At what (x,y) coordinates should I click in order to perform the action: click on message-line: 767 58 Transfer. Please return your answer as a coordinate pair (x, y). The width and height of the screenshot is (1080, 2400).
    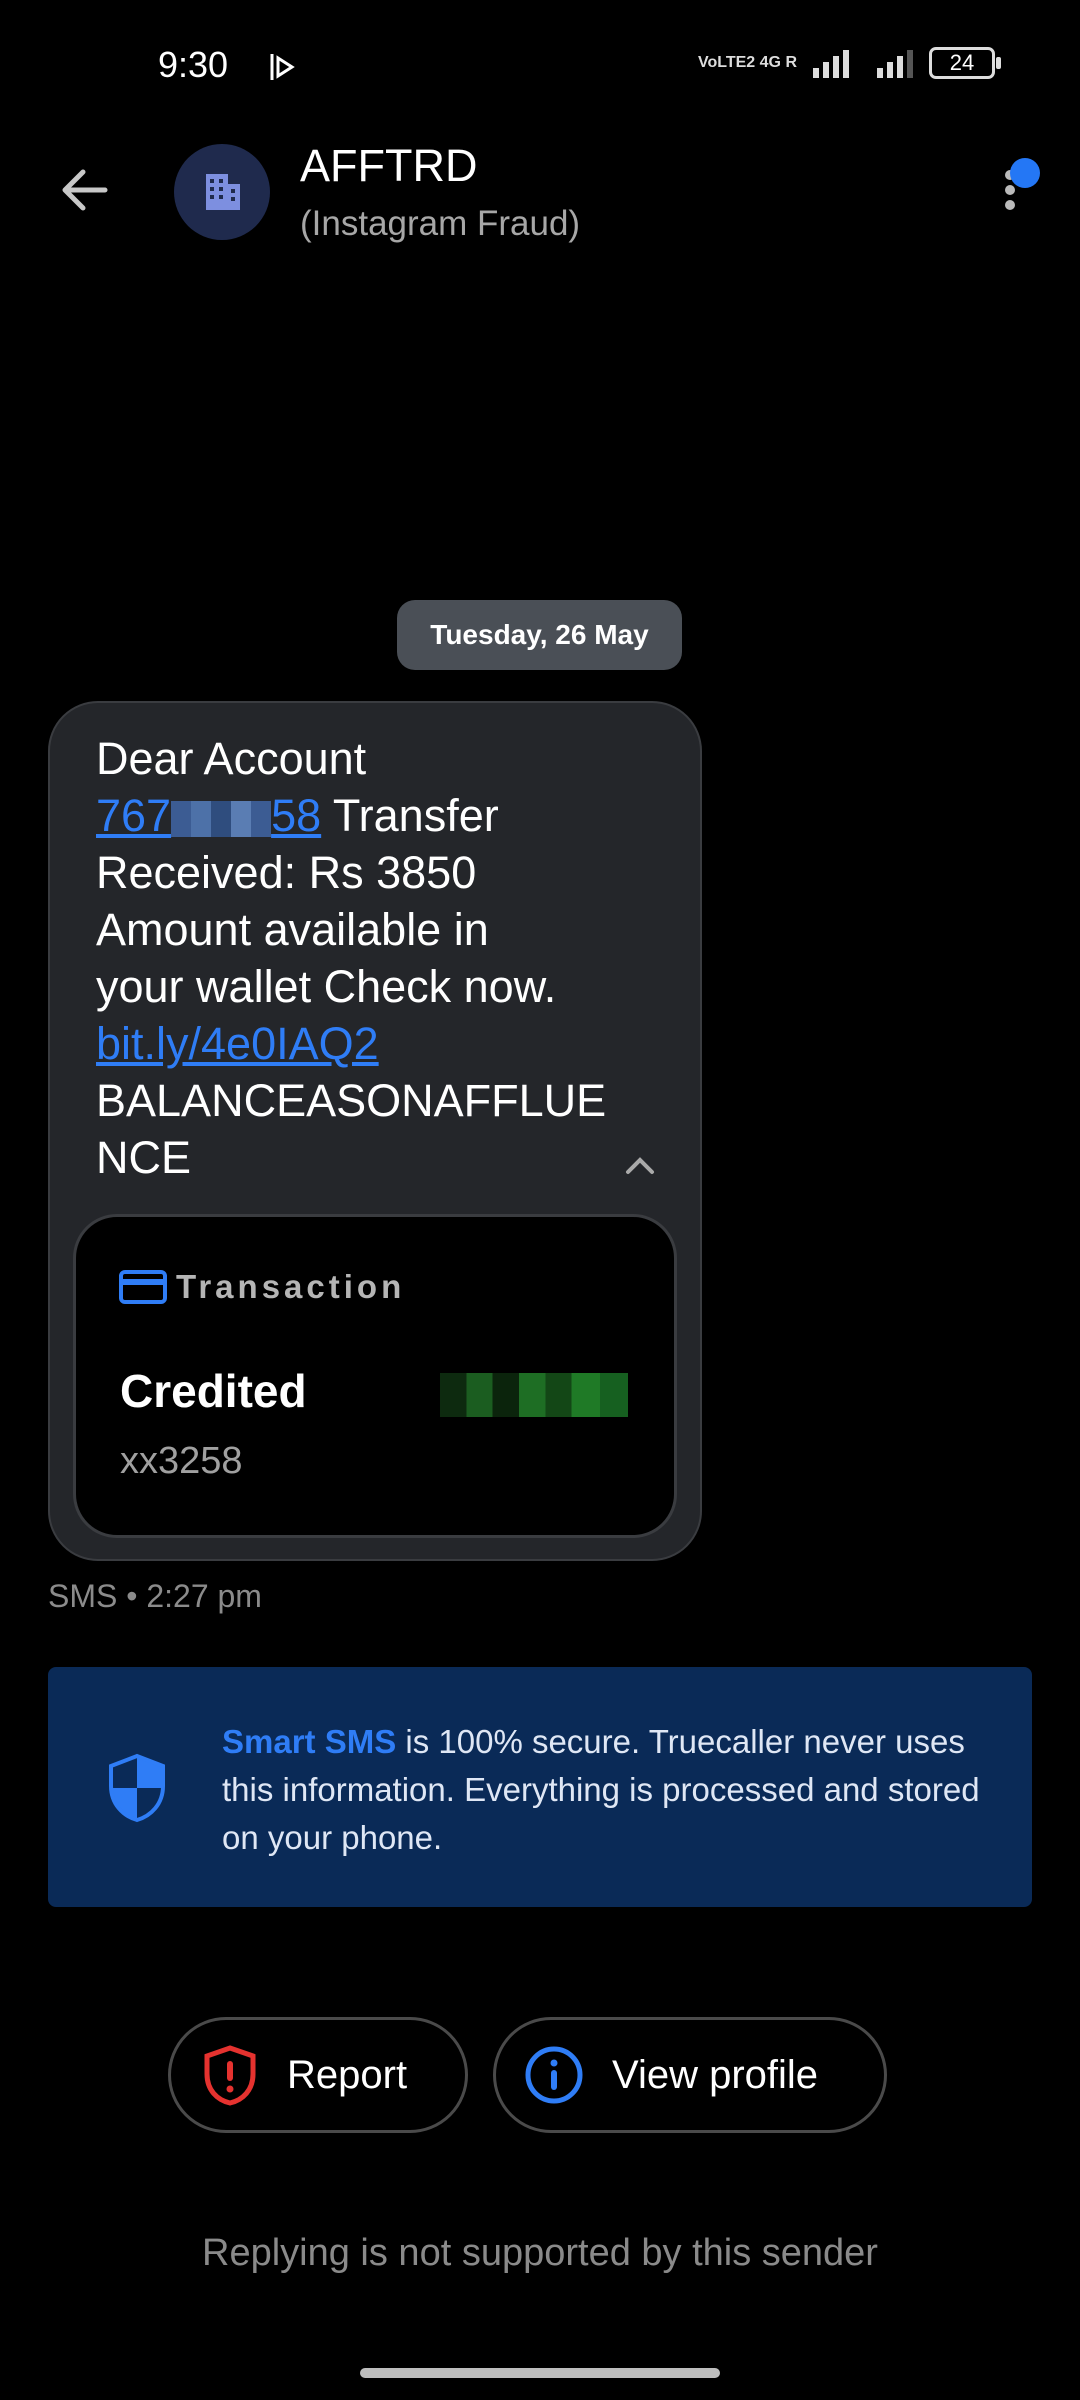
    Looking at the image, I should click on (366, 815).